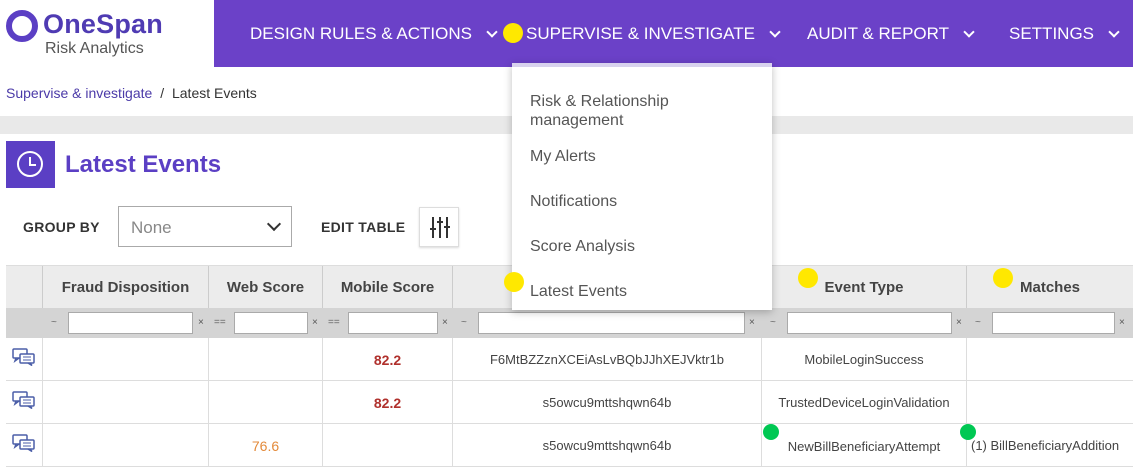 This screenshot has height=468, width=1133. I want to click on column-header-matches: Matches, so click(1049, 287).